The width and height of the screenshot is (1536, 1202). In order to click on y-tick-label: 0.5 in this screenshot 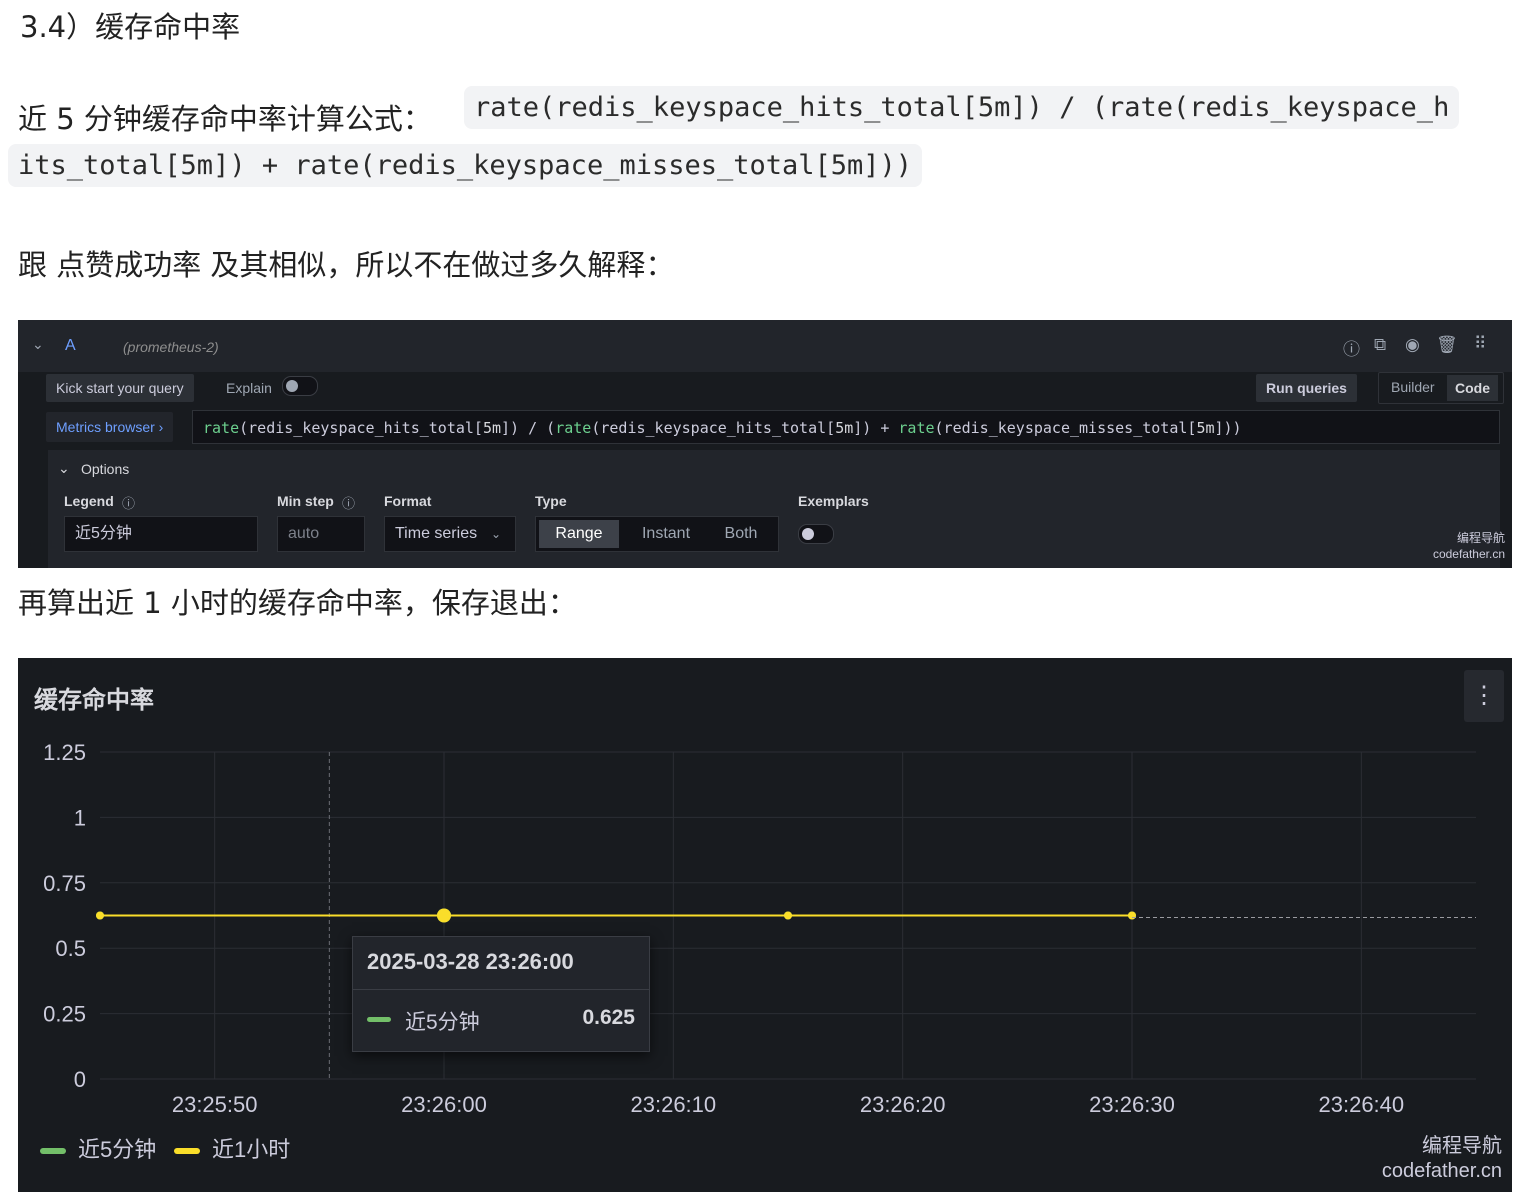, I will do `click(70, 948)`.